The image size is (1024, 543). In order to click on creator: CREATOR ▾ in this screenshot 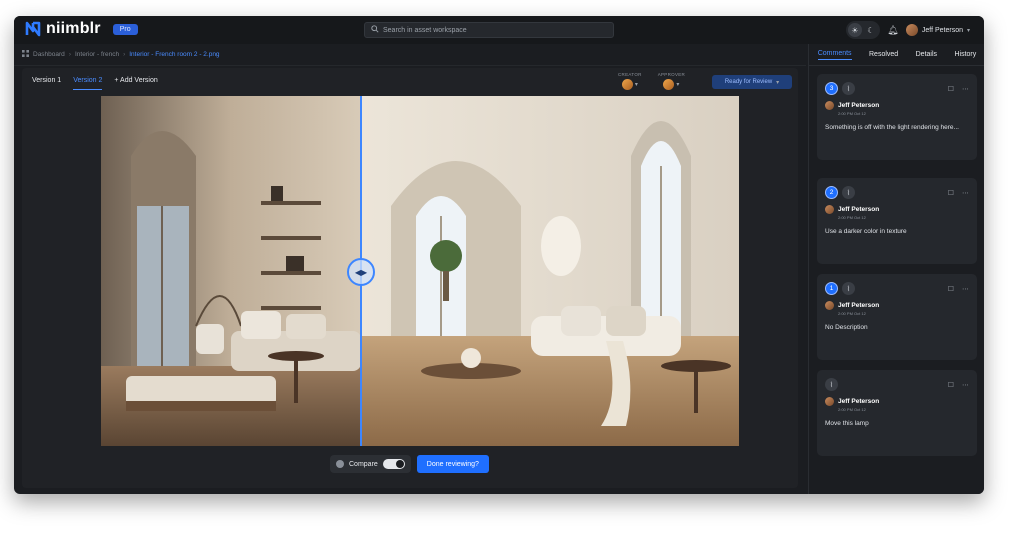, I will do `click(630, 81)`.